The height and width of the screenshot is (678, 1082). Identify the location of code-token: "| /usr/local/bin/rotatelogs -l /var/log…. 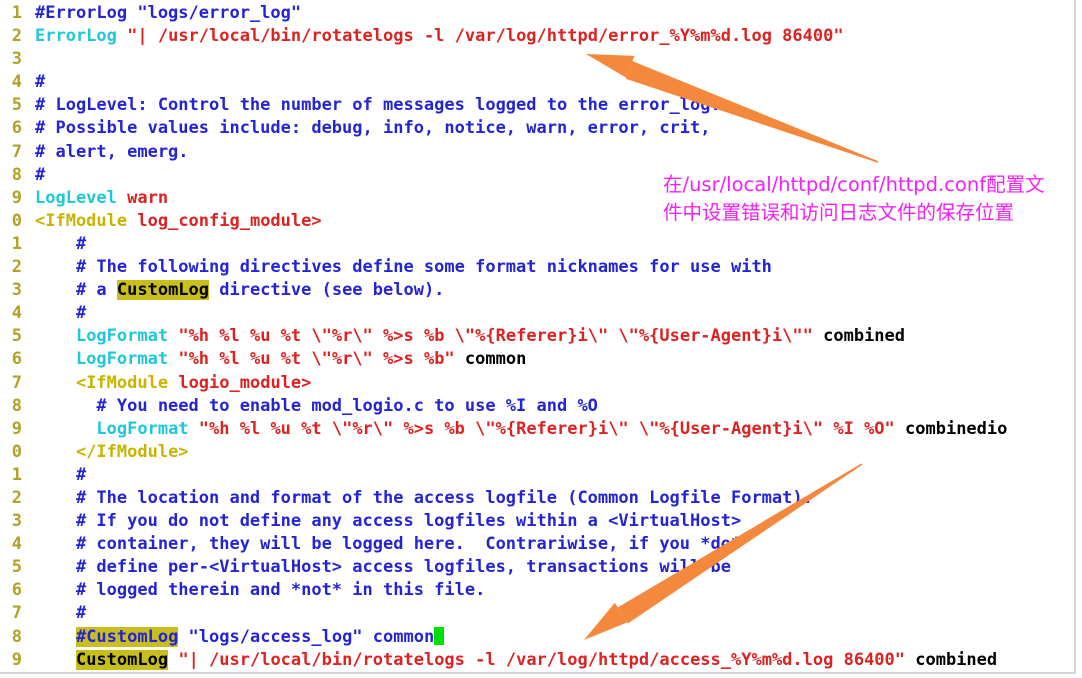
(485, 36).